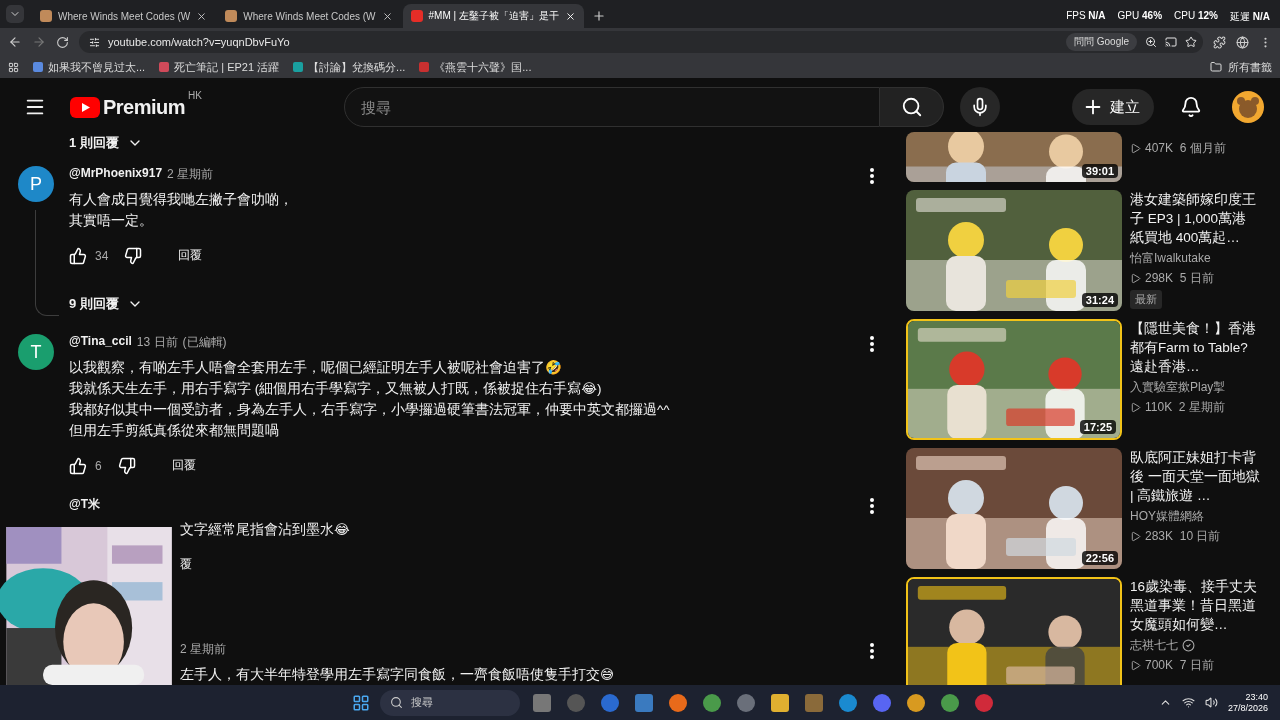  What do you see at coordinates (1250, 67) in the screenshot?
I see `all-bookmarks-item: 所有書籤` at bounding box center [1250, 67].